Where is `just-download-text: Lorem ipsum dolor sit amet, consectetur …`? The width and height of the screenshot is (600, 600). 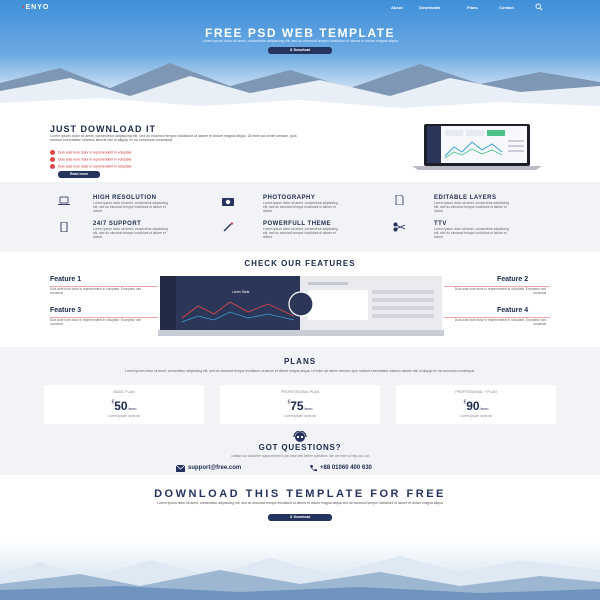 just-download-text: Lorem ipsum dolor sit amet, consectetur … is located at coordinates (173, 138).